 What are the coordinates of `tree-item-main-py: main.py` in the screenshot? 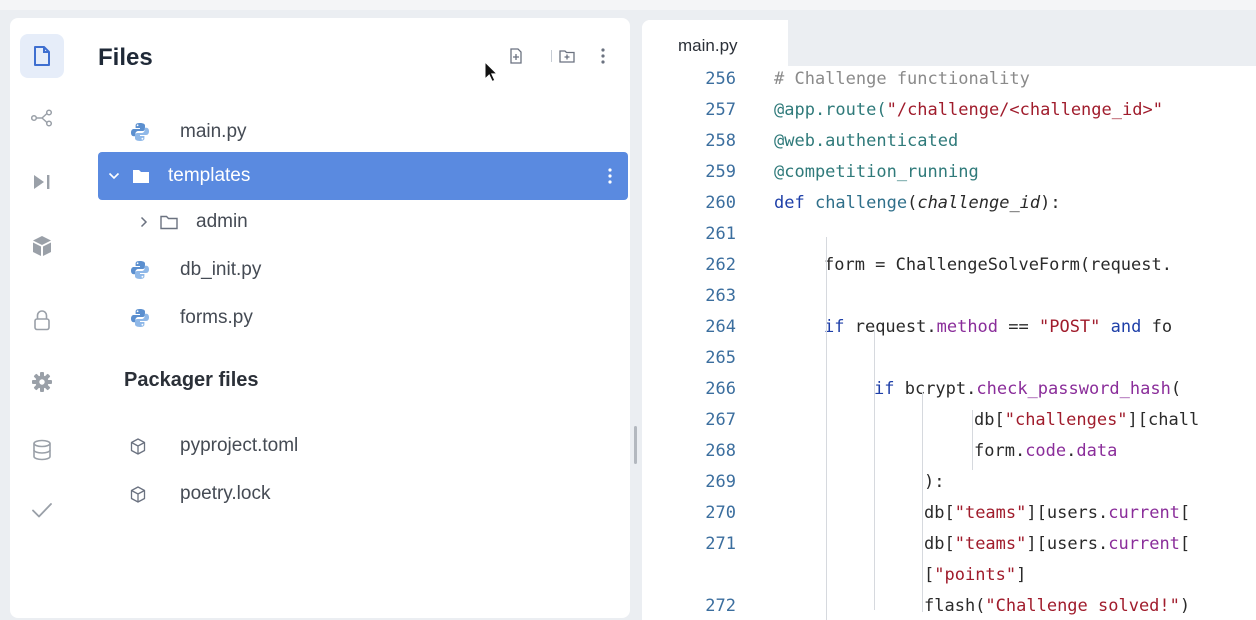 It's located at (363, 132).